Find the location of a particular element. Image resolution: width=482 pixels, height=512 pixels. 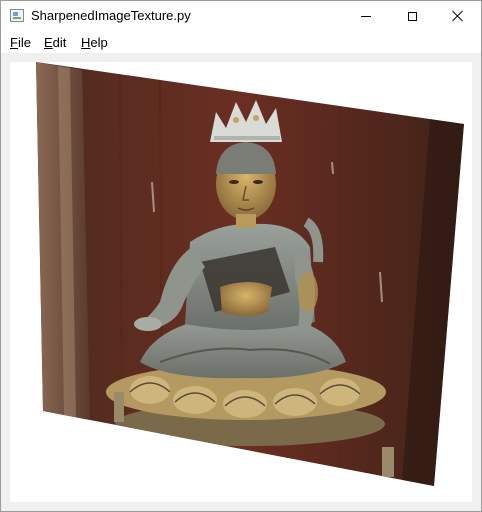

maximize-icon is located at coordinates (412, 16).